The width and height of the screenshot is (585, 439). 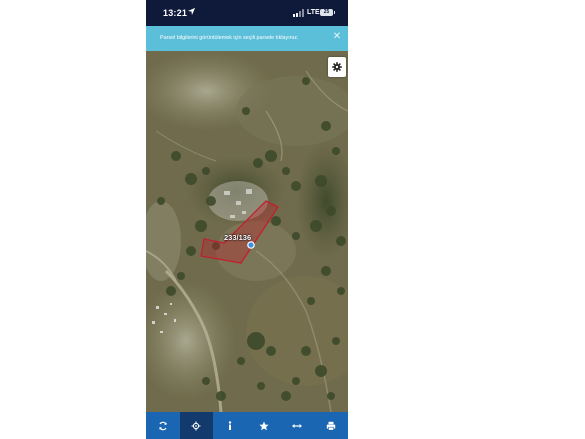 I want to click on battery-icon: 25, so click(x=327, y=12).